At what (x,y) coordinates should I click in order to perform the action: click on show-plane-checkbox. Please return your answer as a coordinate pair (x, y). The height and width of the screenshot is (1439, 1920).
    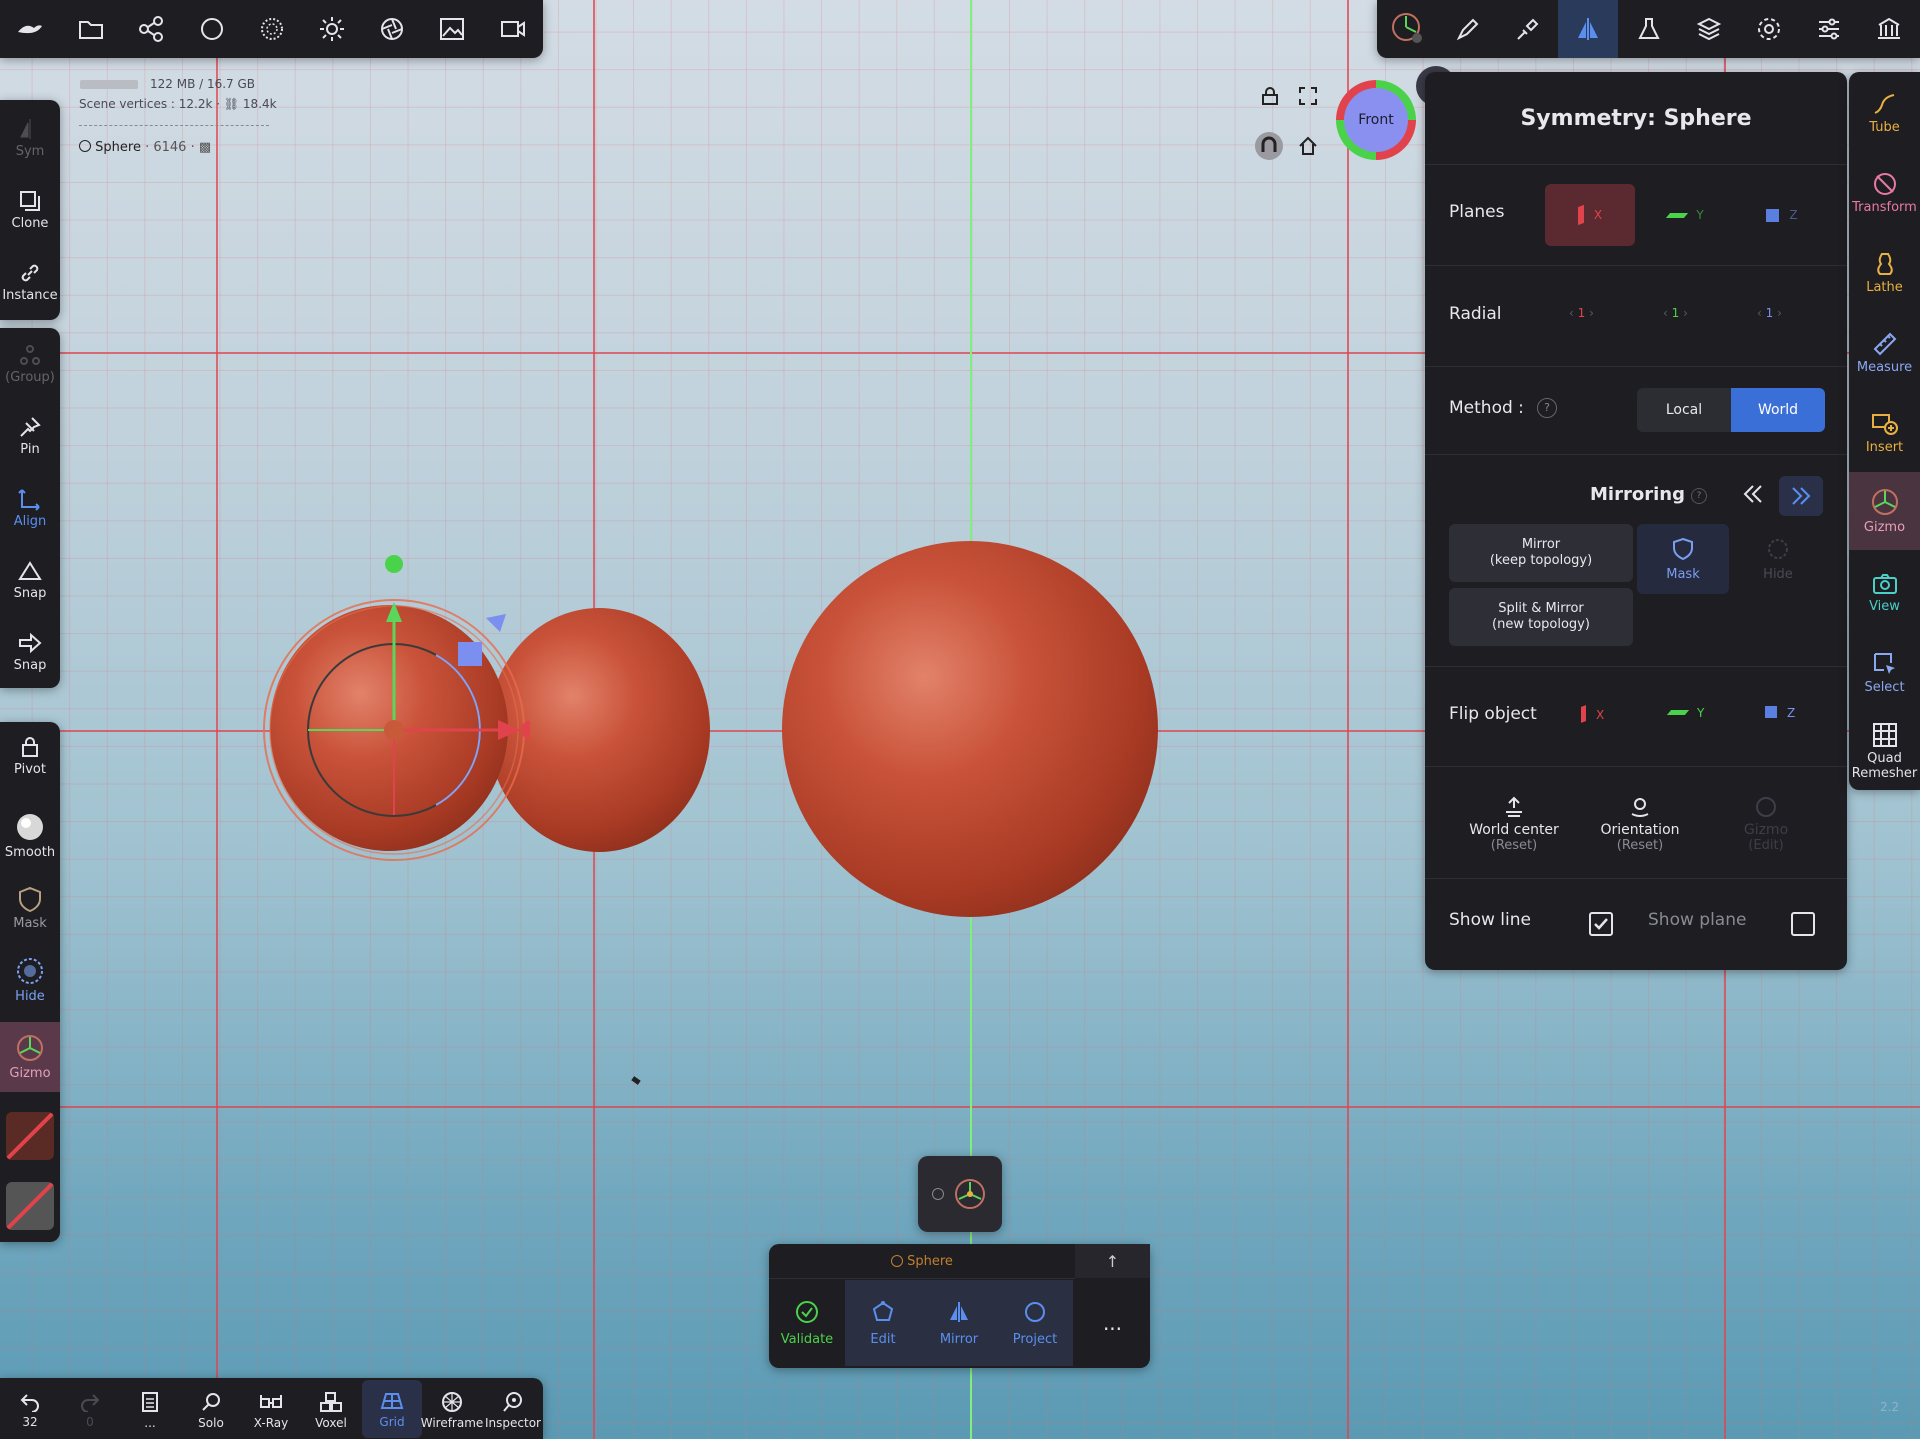
    Looking at the image, I should click on (1803, 924).